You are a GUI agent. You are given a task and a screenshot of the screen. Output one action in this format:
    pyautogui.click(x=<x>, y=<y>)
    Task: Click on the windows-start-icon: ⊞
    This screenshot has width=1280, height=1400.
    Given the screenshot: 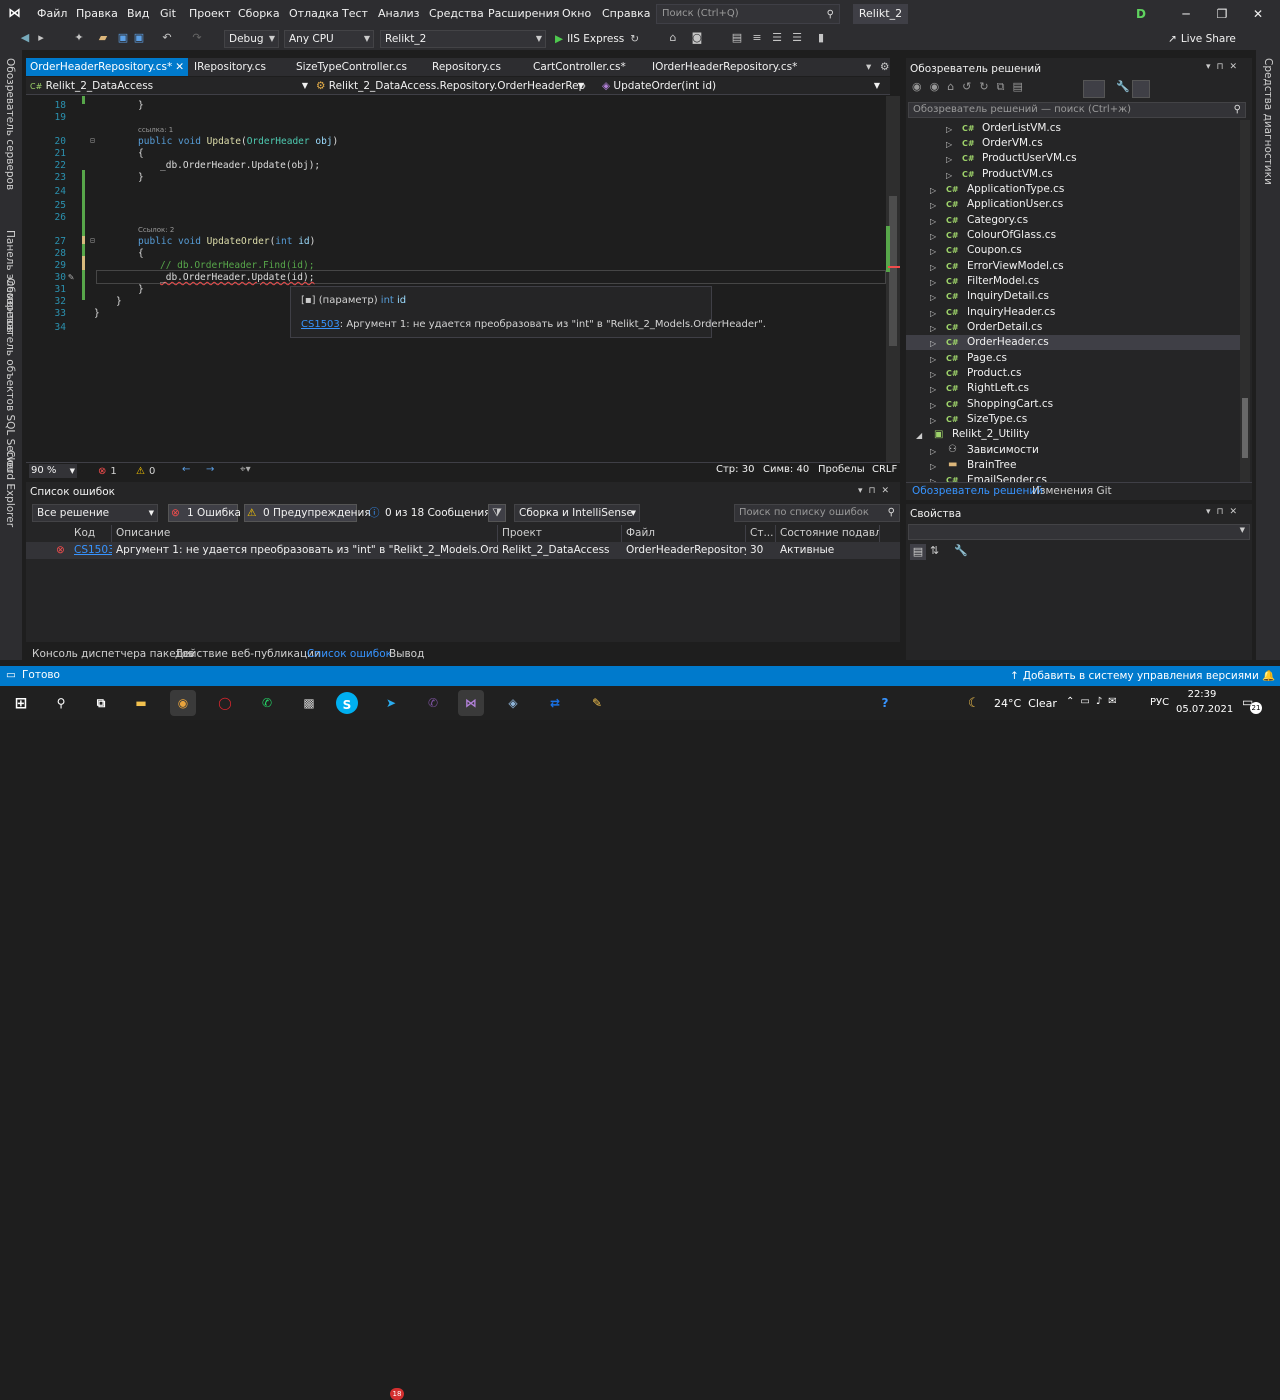 What is the action you would take?
    pyautogui.click(x=21, y=703)
    